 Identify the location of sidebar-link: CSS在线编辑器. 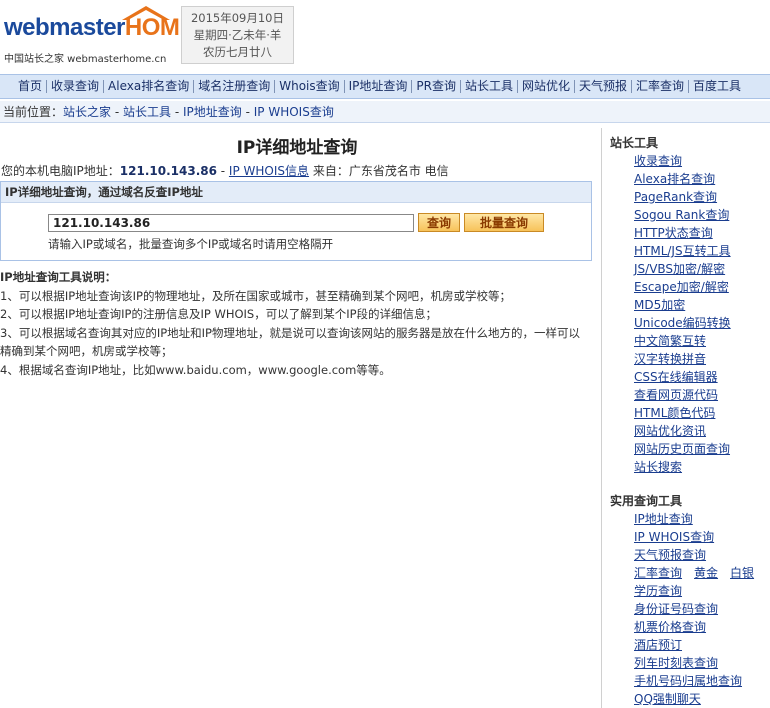
(676, 377).